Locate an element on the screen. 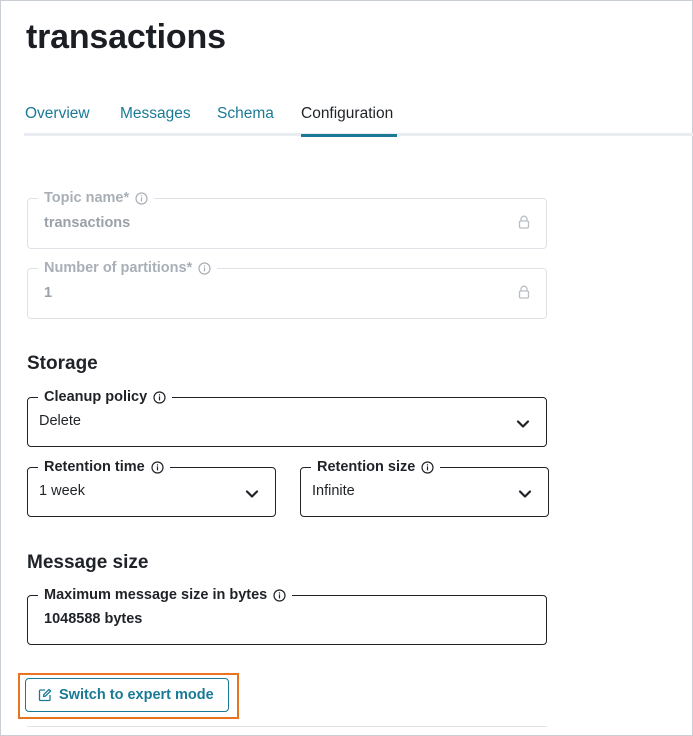 This screenshot has height=736, width=693. max-message-size-value: 1048588 bytes is located at coordinates (93, 619).